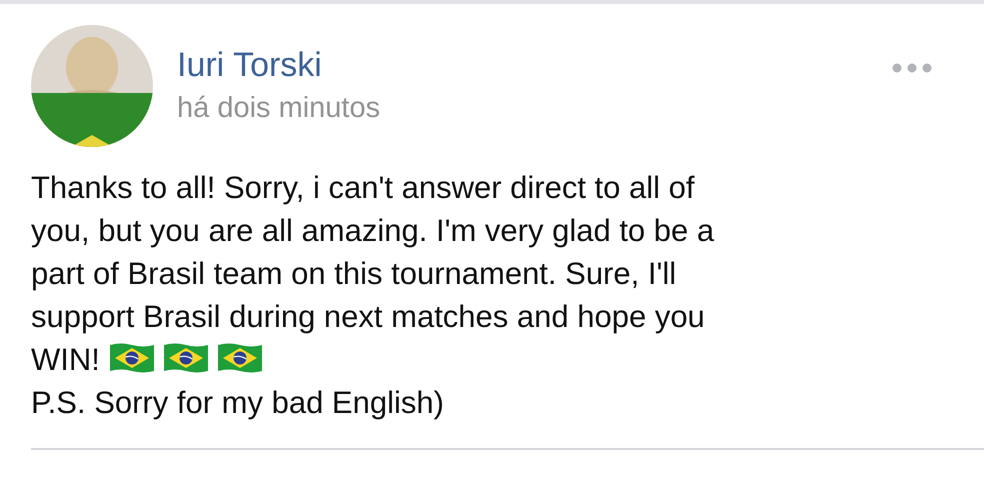 The width and height of the screenshot is (984, 503). Describe the element at coordinates (237, 402) in the screenshot. I see `post-text-line: P.S. Sorry for my bad English)` at that location.